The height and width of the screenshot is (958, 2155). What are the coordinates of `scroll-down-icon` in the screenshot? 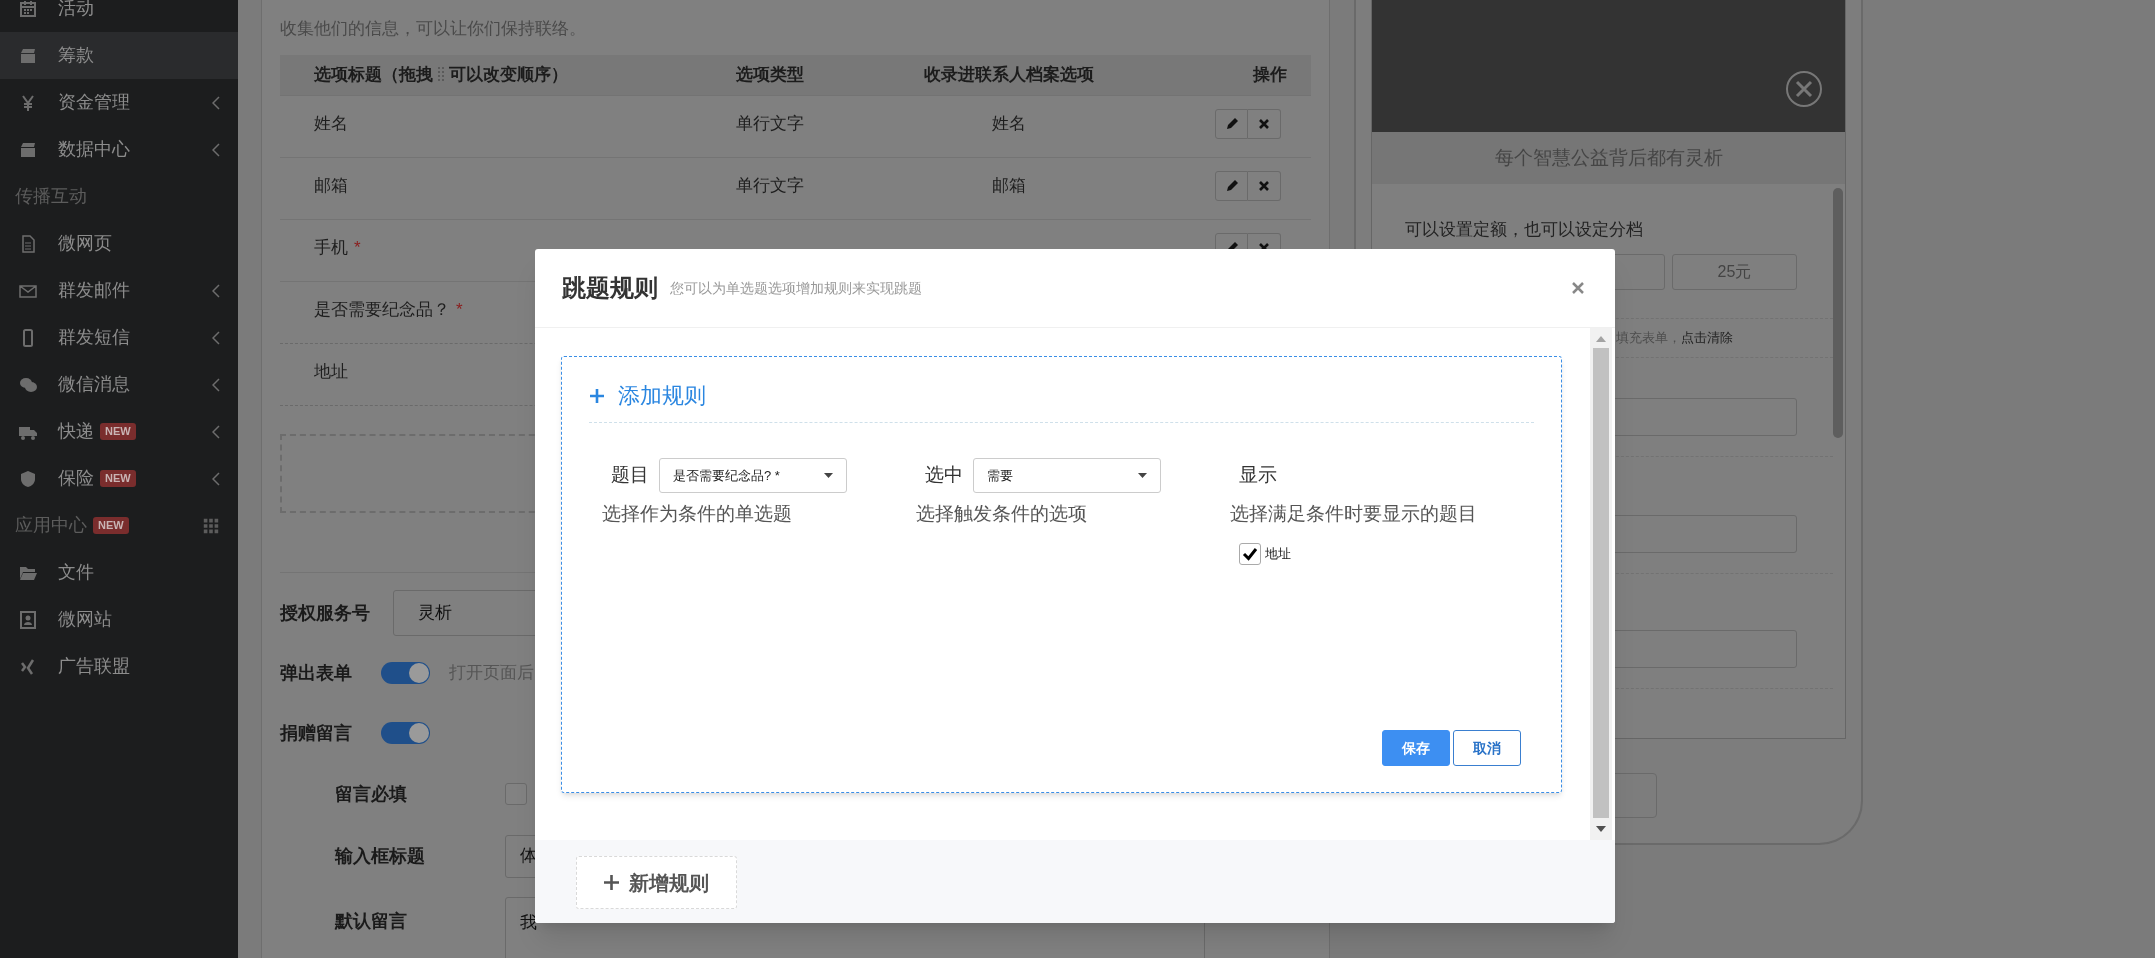 It's located at (1601, 829).